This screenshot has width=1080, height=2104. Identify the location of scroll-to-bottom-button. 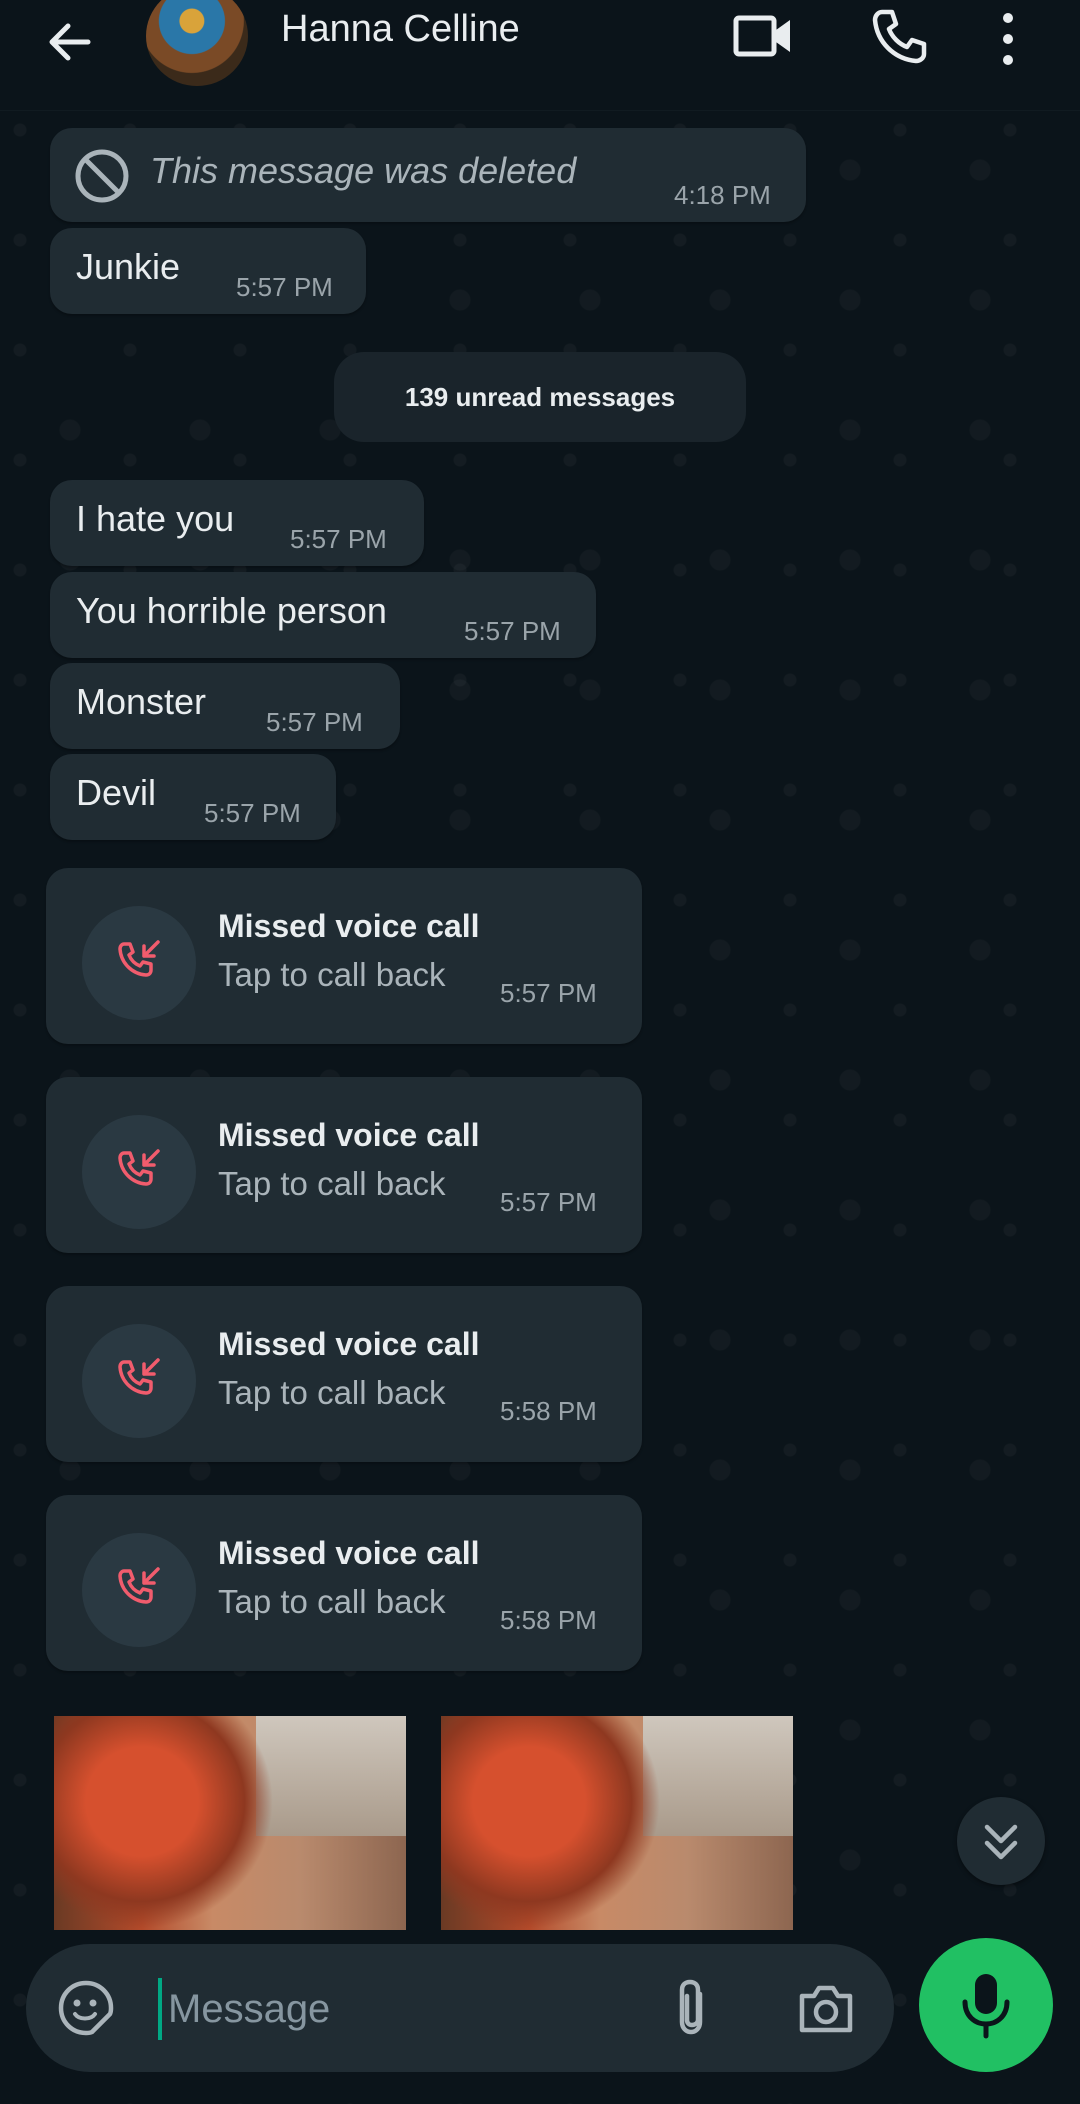
(1001, 1841).